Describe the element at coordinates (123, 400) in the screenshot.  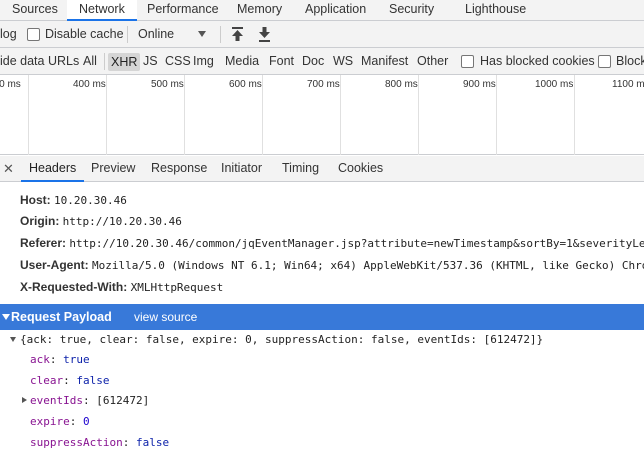
I see `payload-value: [612472]` at that location.